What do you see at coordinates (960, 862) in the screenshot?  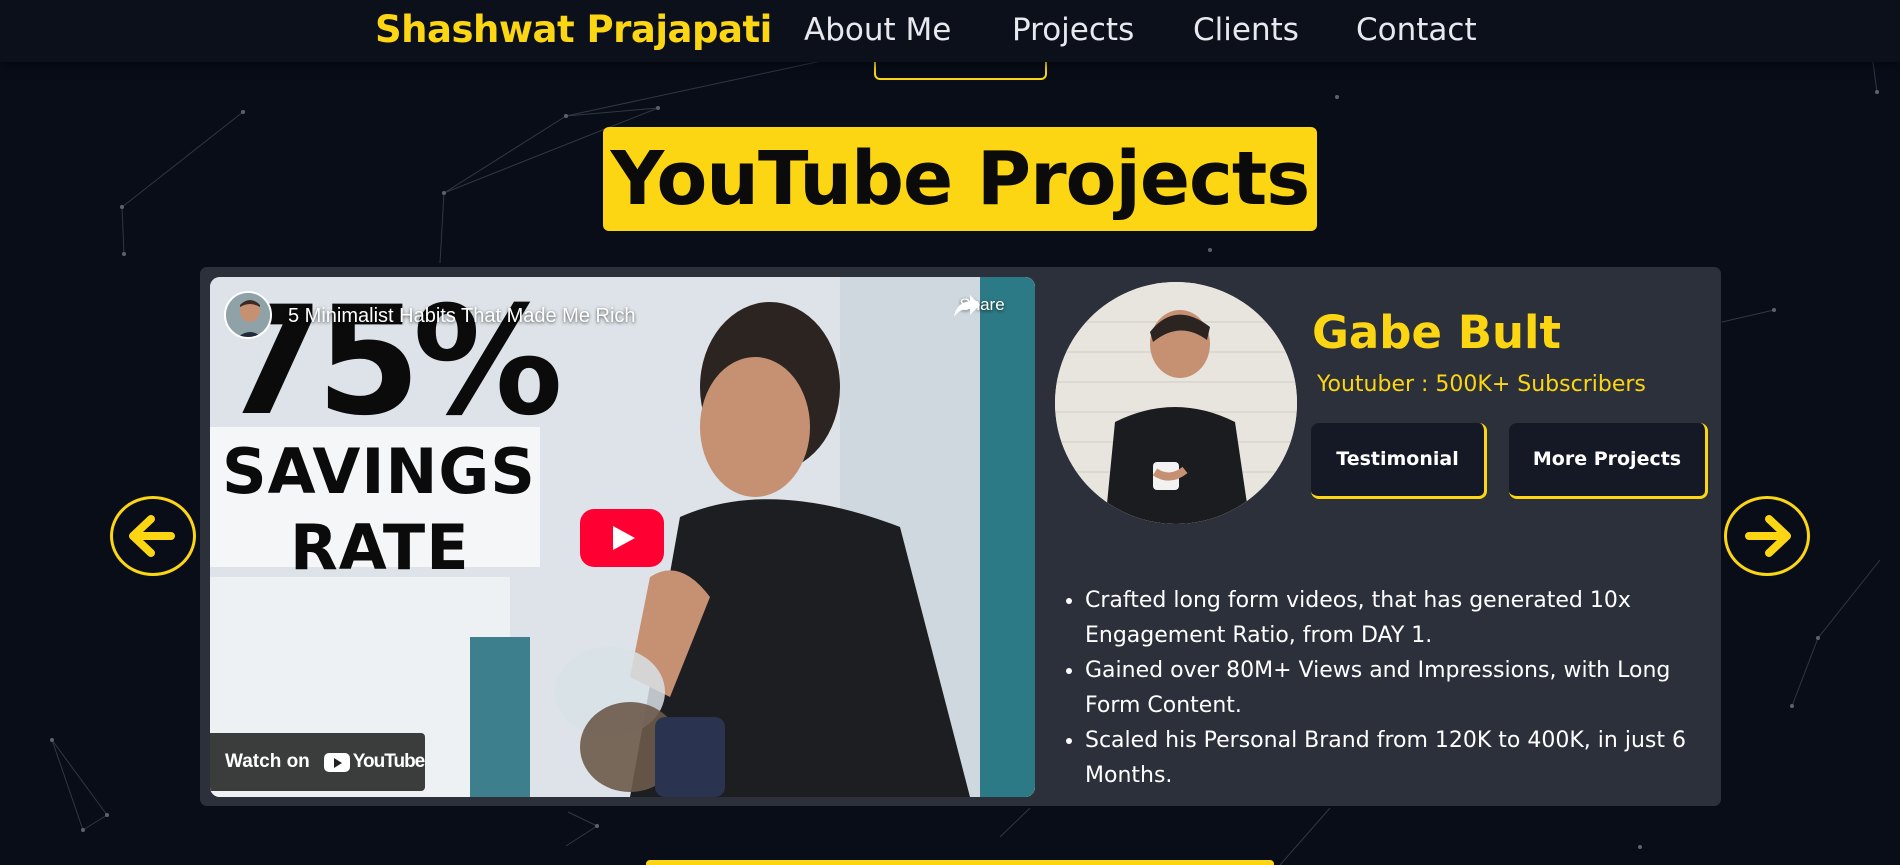 I see `next-section-title-peek` at bounding box center [960, 862].